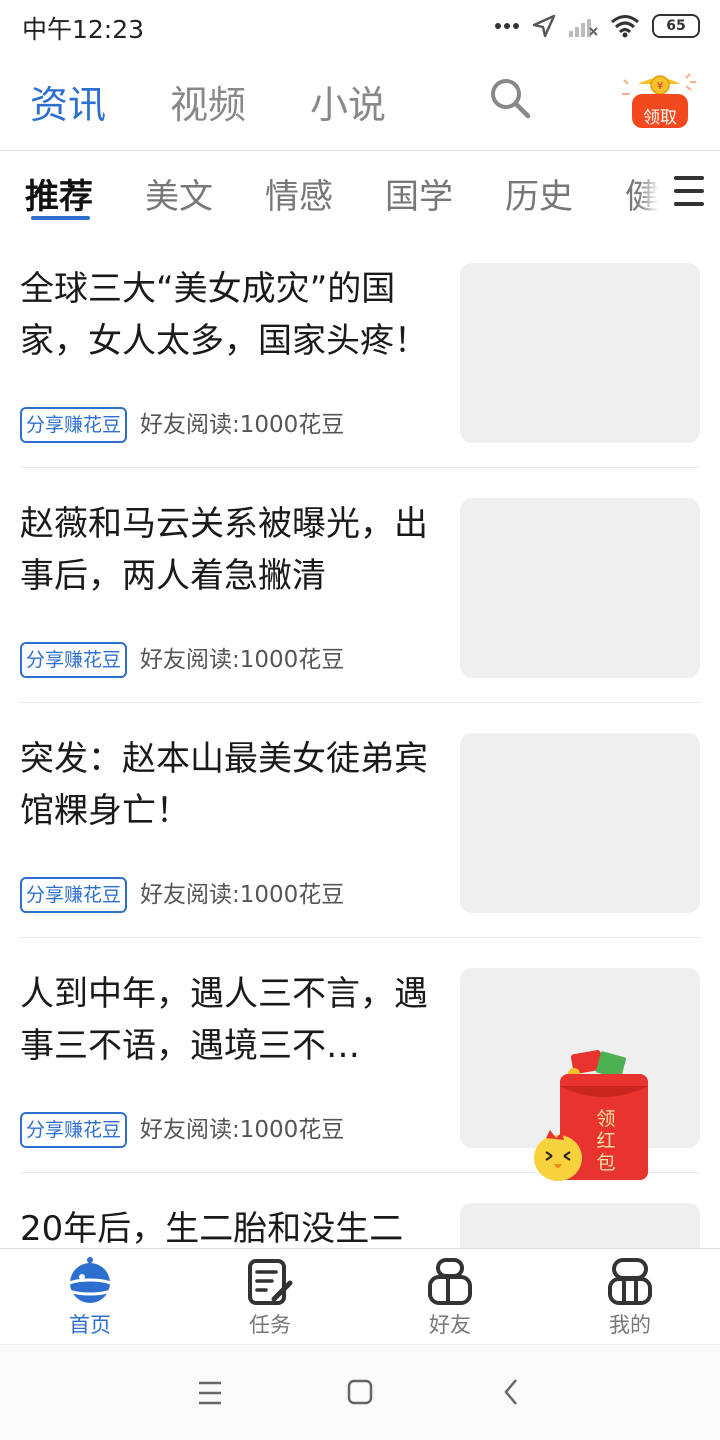 This screenshot has height=1440, width=720. Describe the element at coordinates (224, 550) in the screenshot. I see `article-title: 赵薇和马云关系被曝光，出事后，两人着急撇清` at that location.